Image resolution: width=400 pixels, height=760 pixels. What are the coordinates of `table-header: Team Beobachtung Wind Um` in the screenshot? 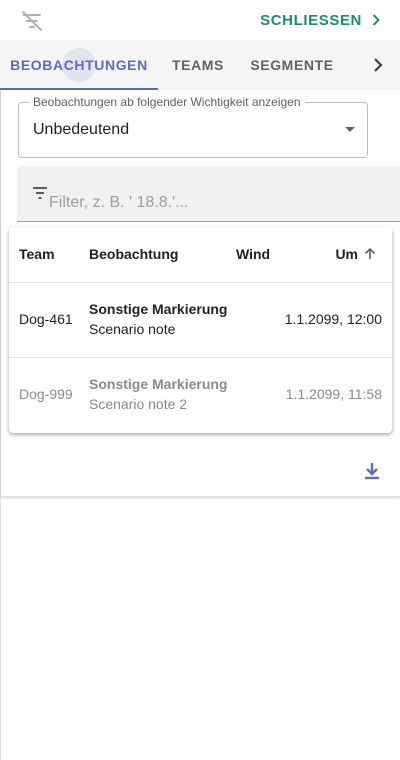 It's located at (200, 255).